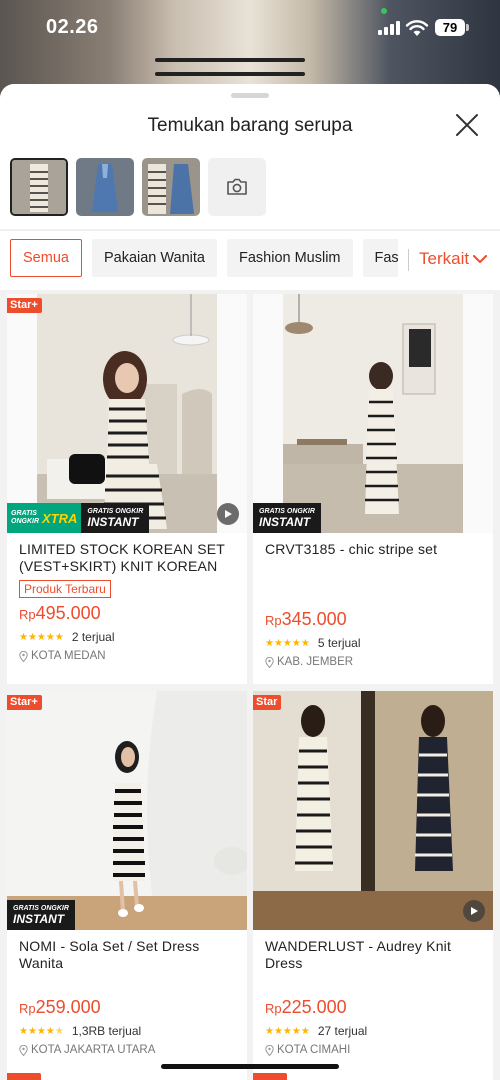 The height and width of the screenshot is (1080, 500). I want to click on product-price: Rp225.000, so click(306, 1007).